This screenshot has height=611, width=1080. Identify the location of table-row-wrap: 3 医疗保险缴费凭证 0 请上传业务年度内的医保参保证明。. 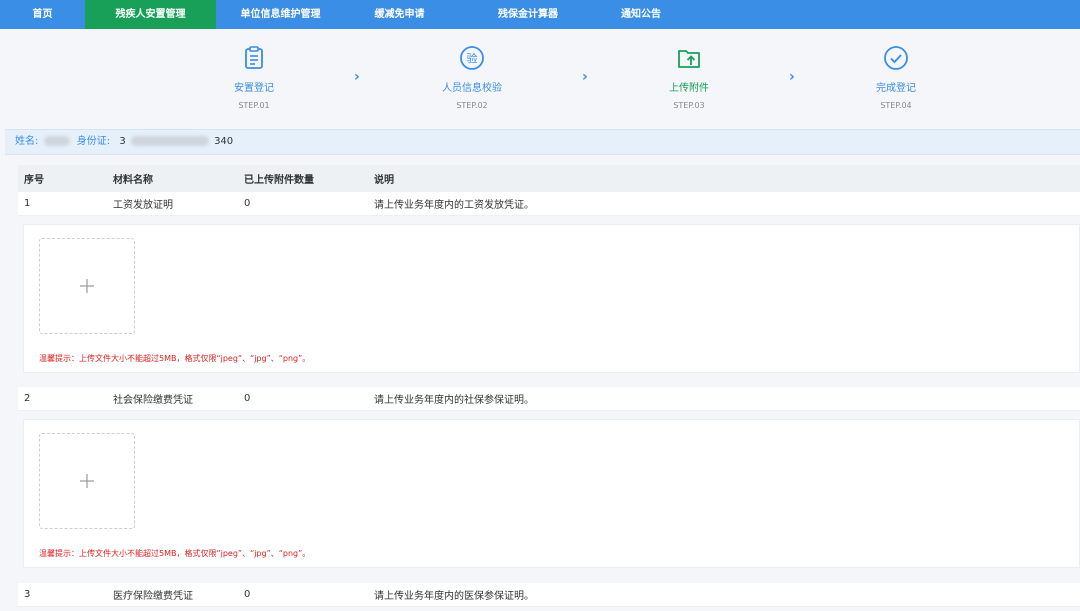
(549, 595).